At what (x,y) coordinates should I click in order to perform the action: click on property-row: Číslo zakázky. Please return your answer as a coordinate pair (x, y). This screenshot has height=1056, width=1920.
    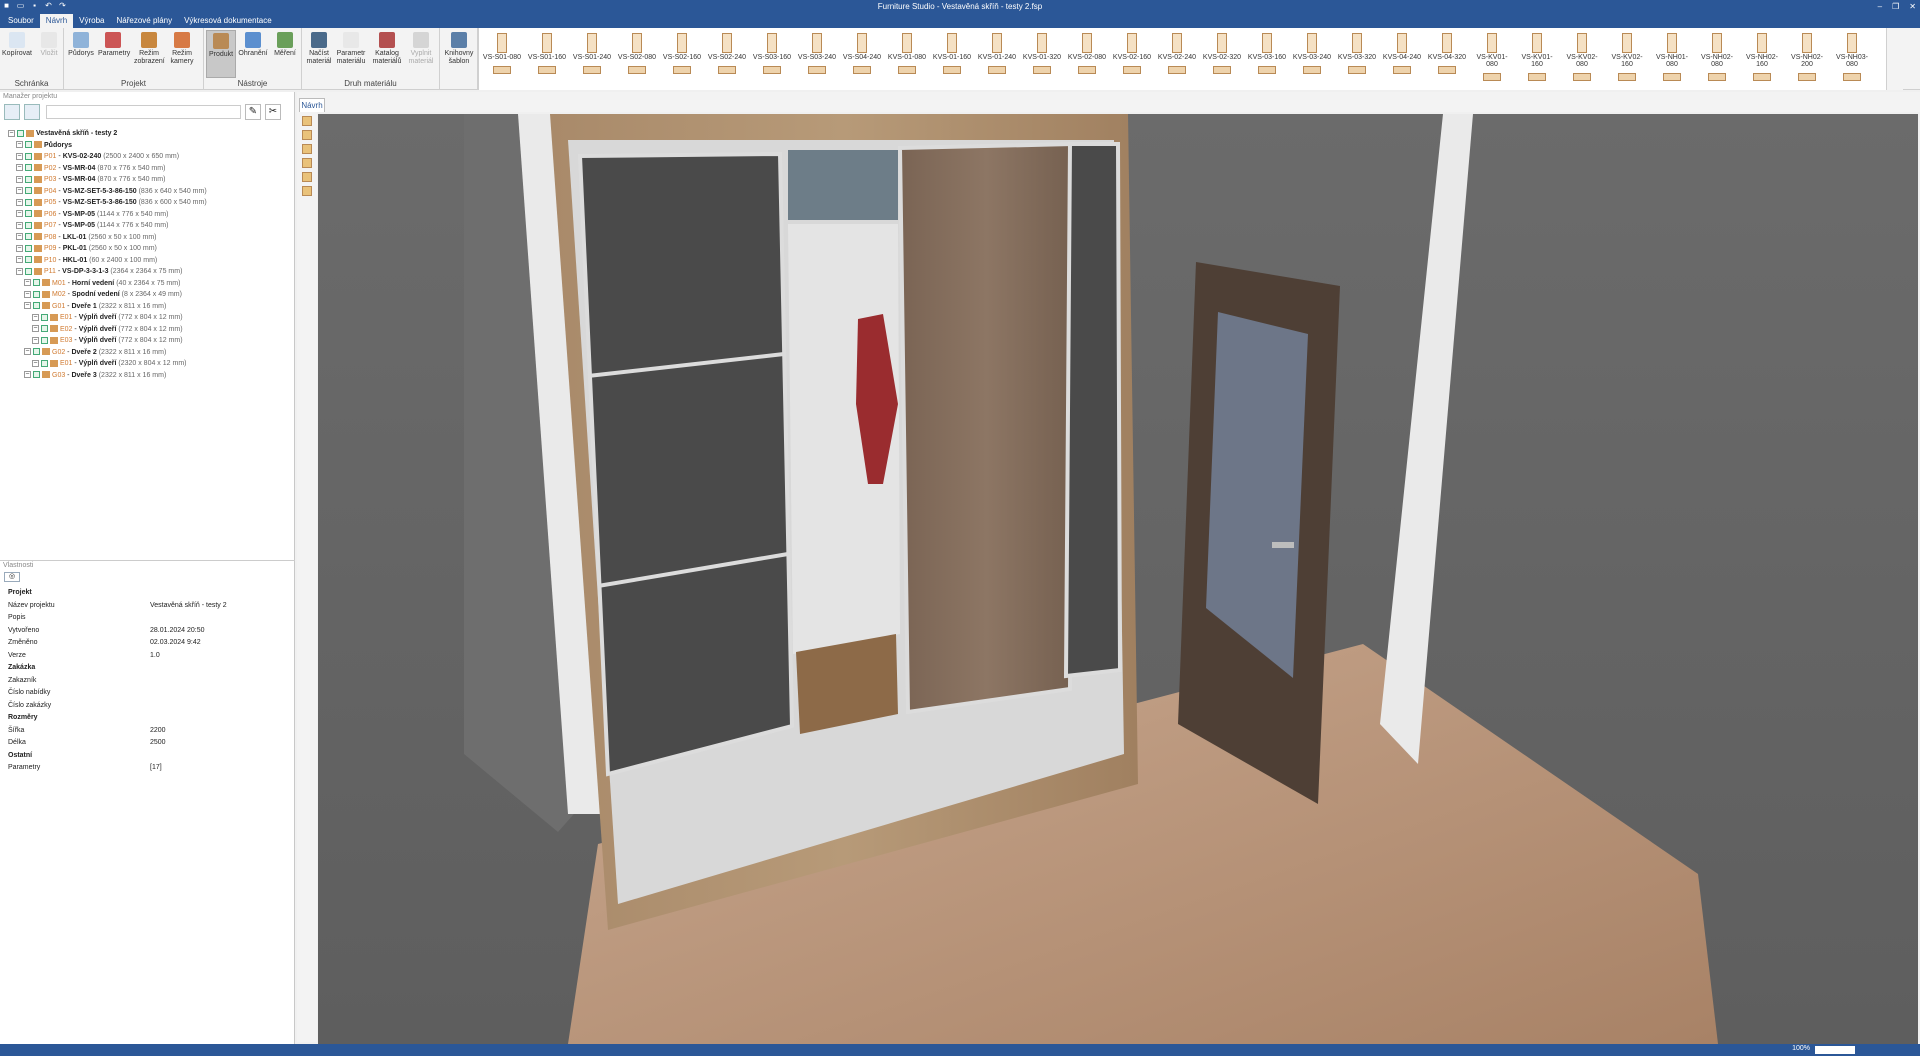
    Looking at the image, I should click on (148, 705).